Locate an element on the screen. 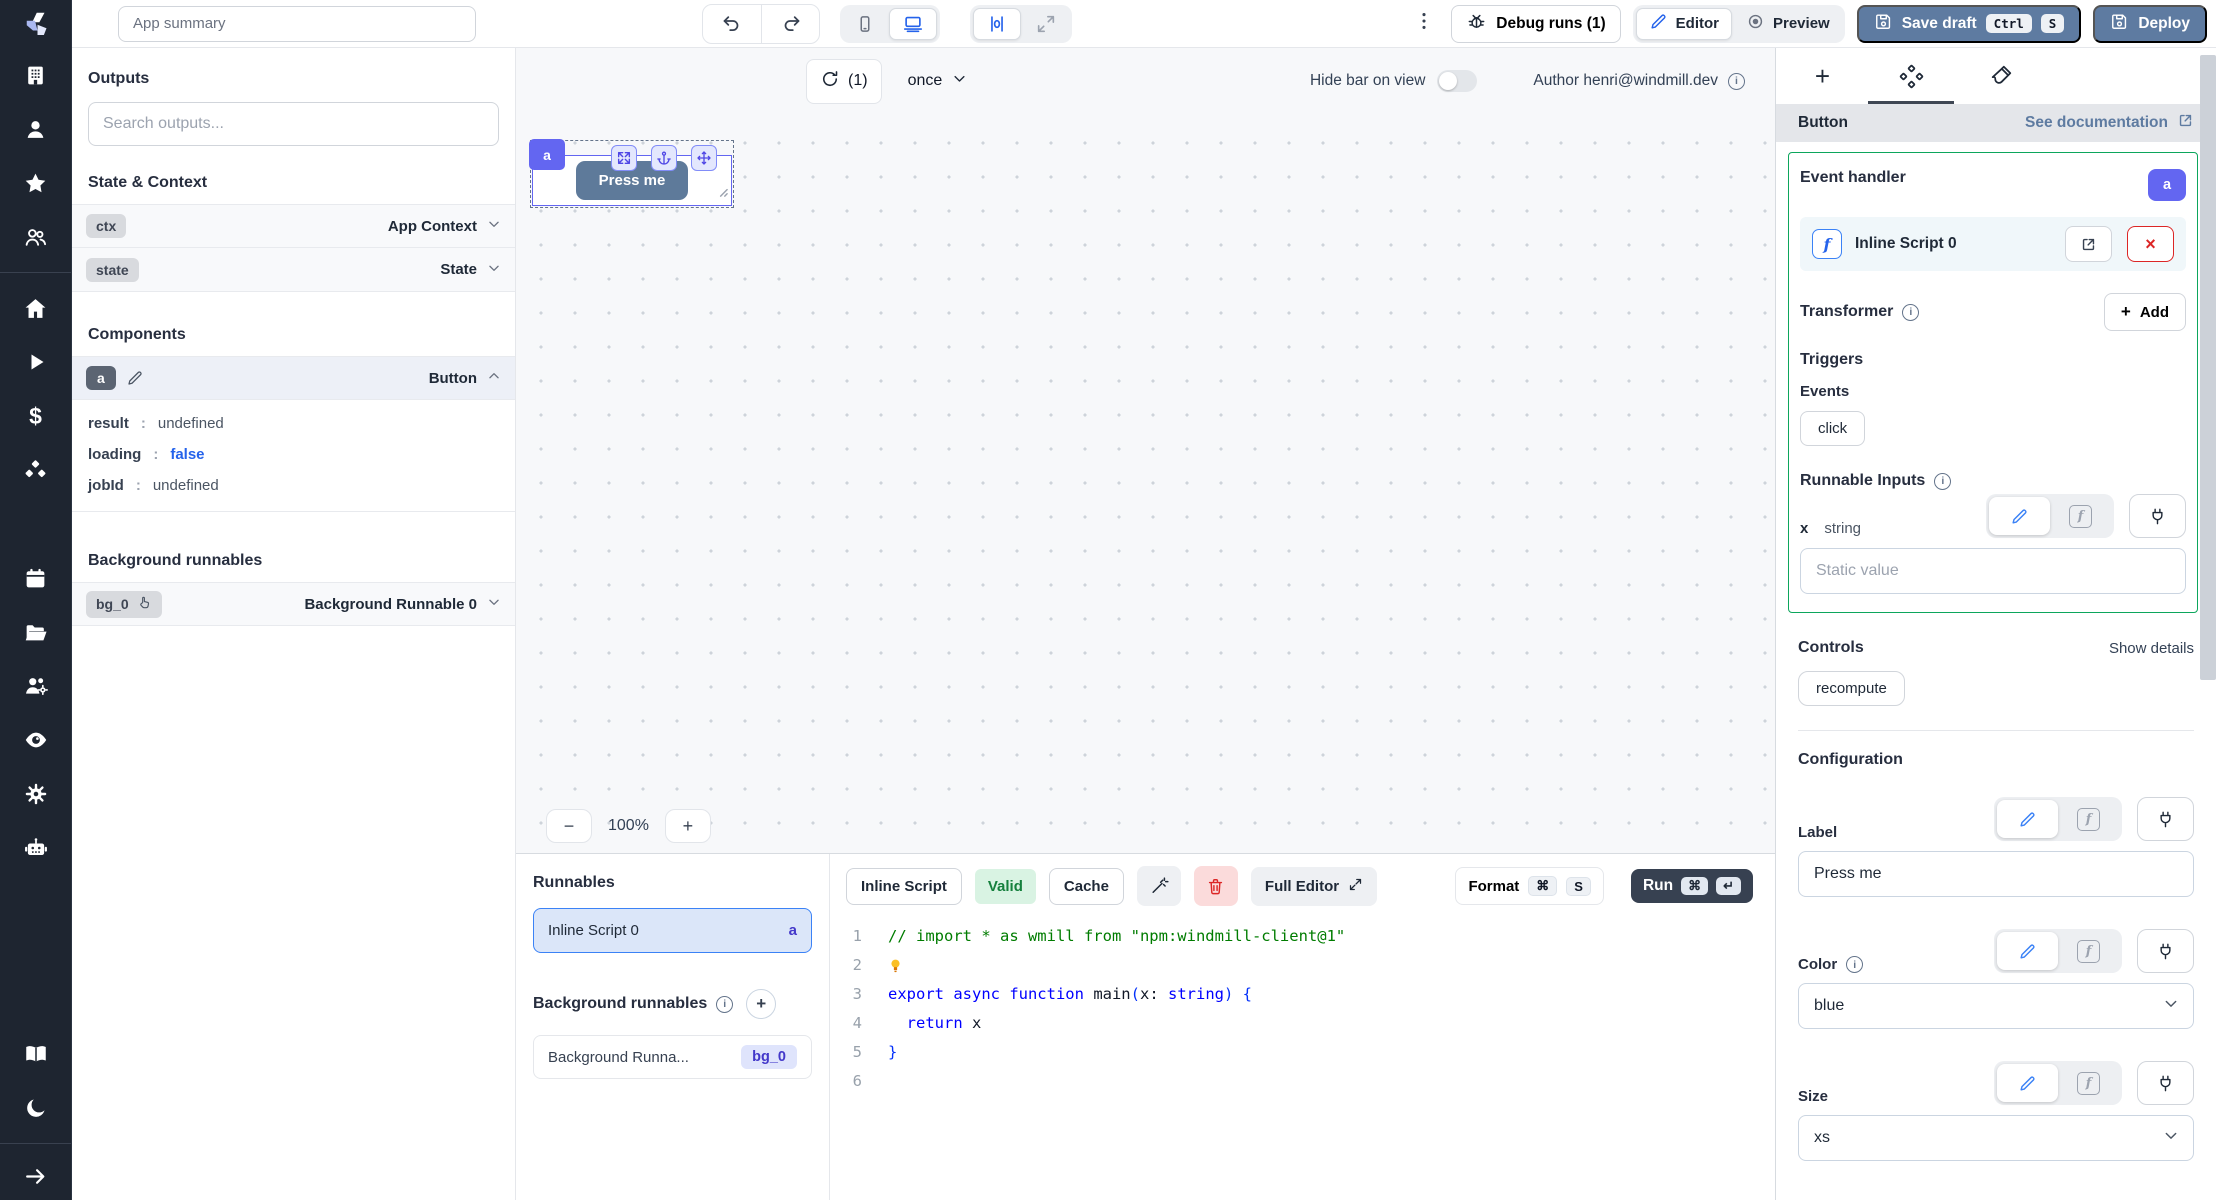 The width and height of the screenshot is (2216, 1200). center-layout-button is located at coordinates (997, 23).